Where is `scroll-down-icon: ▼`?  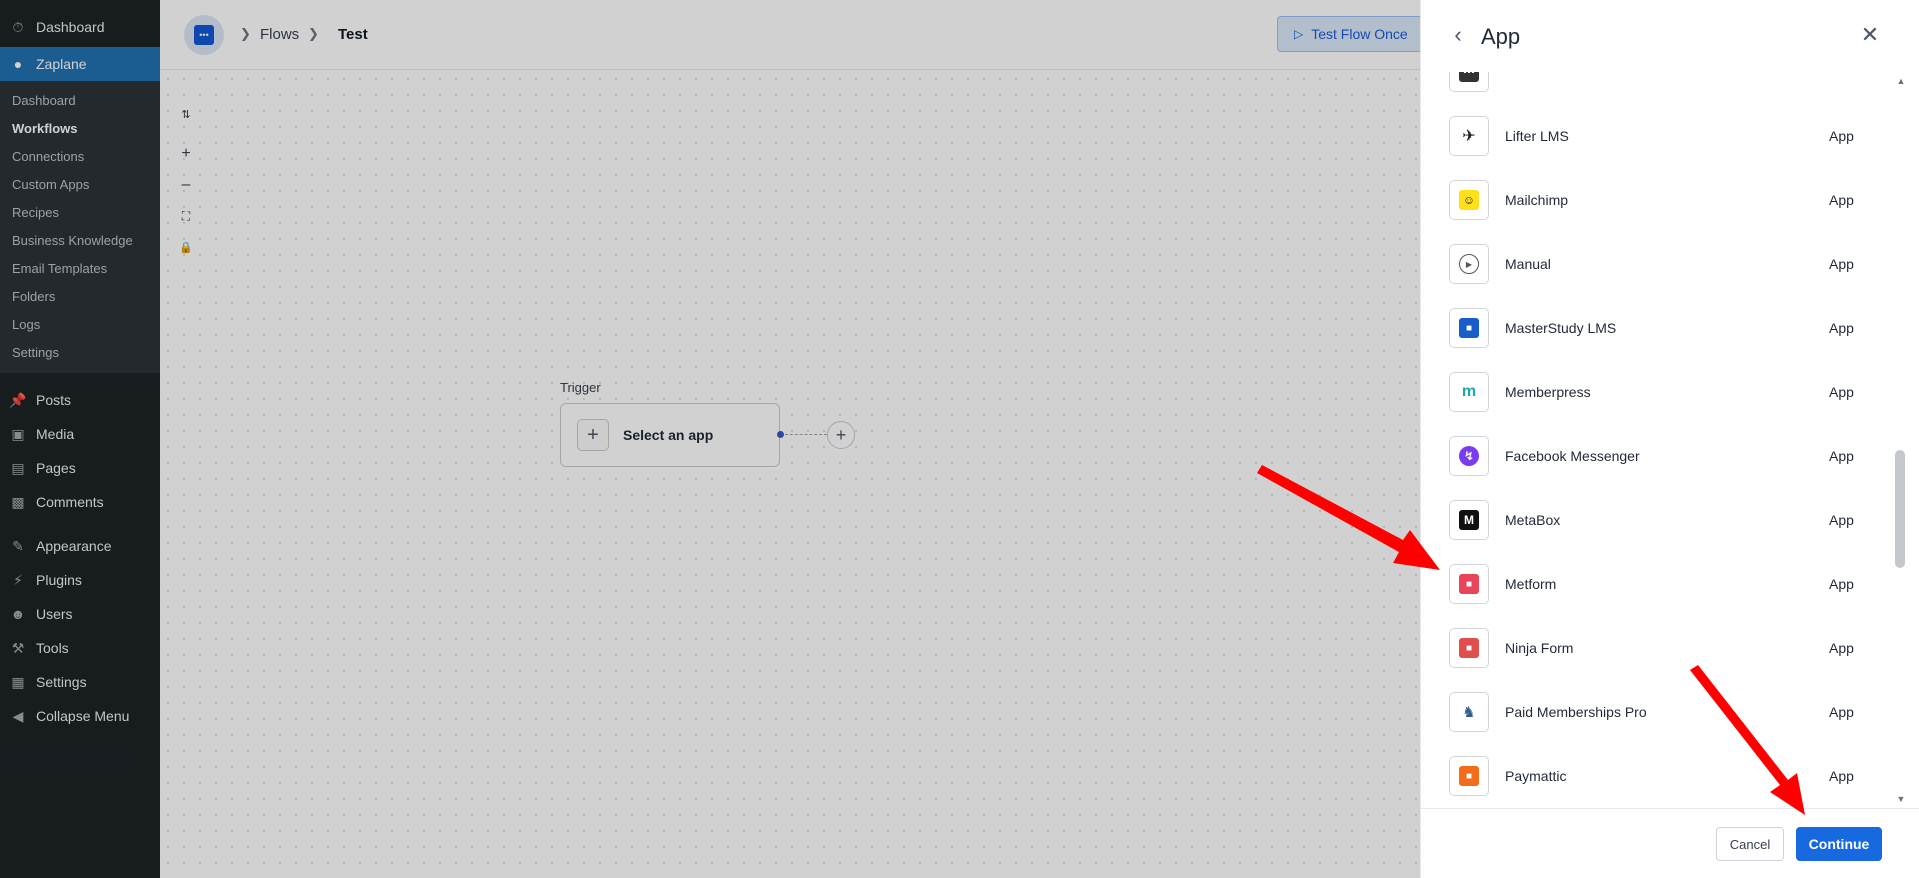
scroll-down-icon: ▼ is located at coordinates (1901, 800).